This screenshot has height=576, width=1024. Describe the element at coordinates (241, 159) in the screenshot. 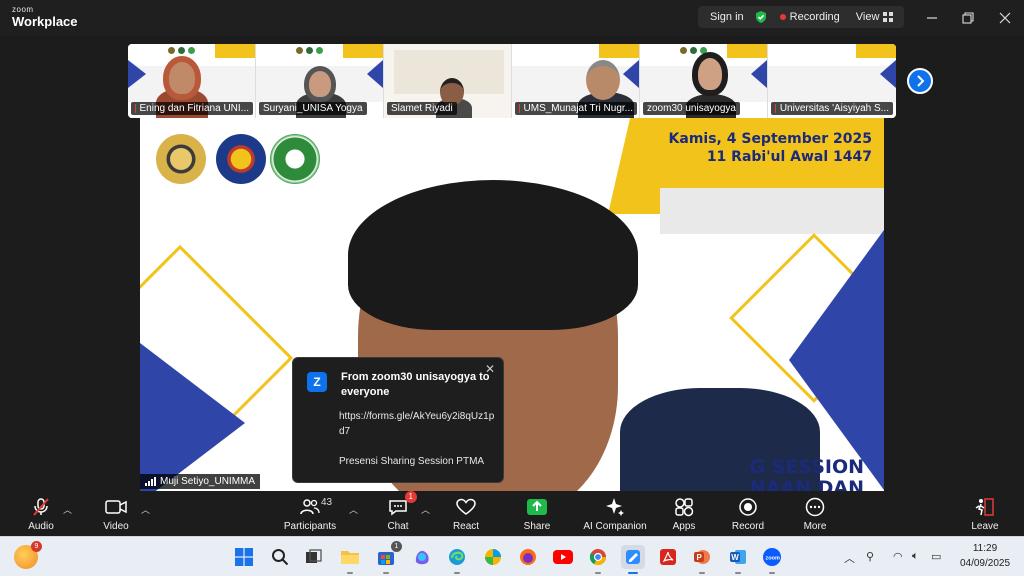

I see `muhammadiyah-logo` at that location.